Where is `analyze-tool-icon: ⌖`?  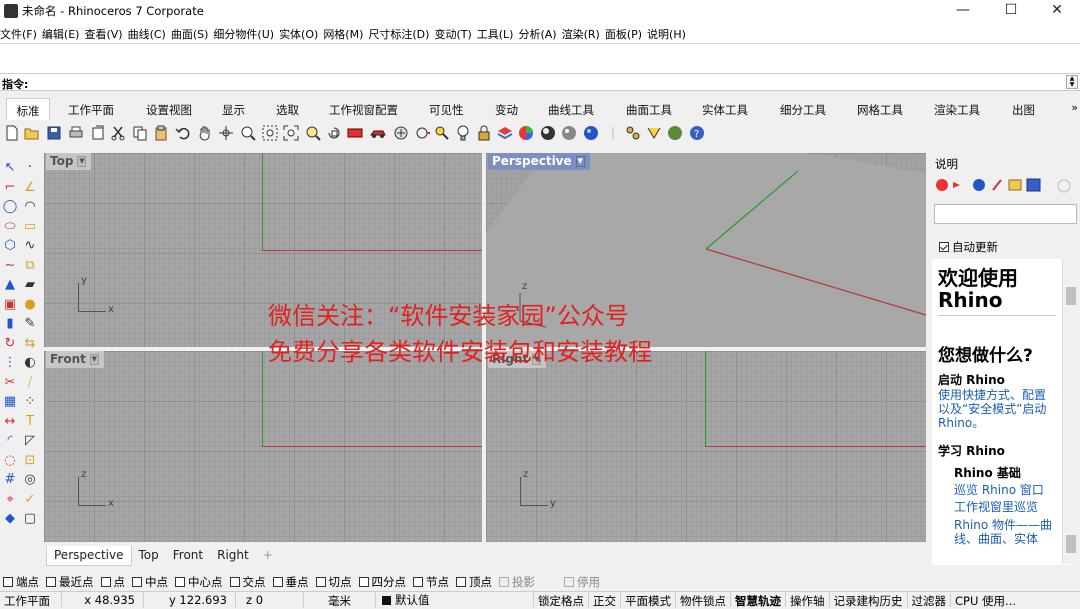
analyze-tool-icon: ⌖ is located at coordinates (10, 500).